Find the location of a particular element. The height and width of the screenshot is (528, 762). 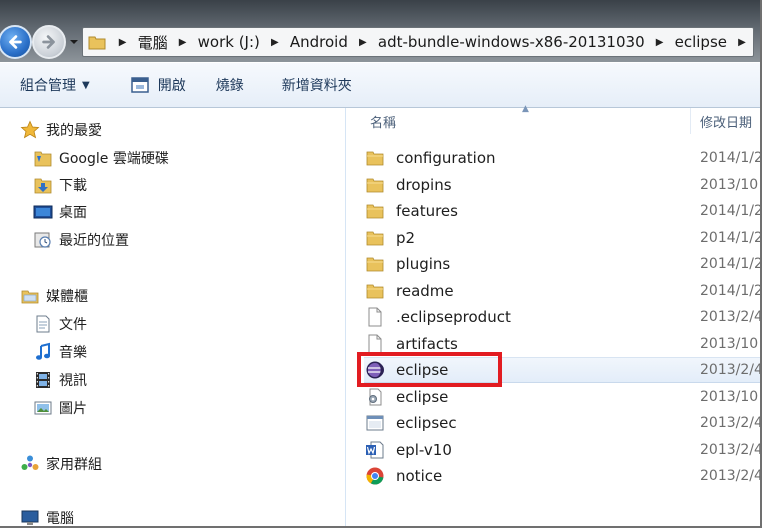

file-row: eclipse 2013/10 is located at coordinates (563, 397).